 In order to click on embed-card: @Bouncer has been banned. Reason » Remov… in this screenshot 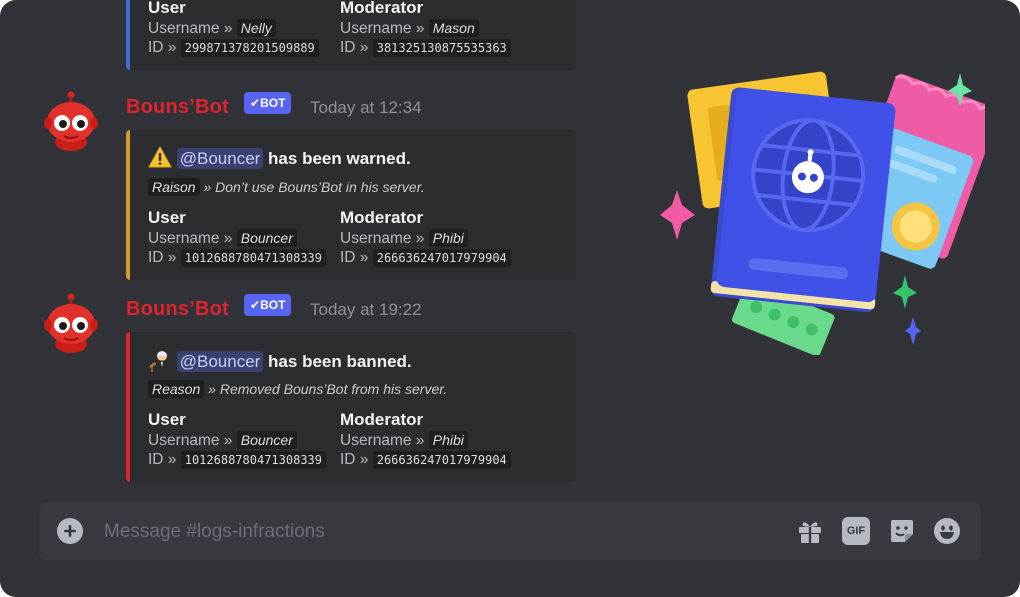, I will do `click(351, 407)`.